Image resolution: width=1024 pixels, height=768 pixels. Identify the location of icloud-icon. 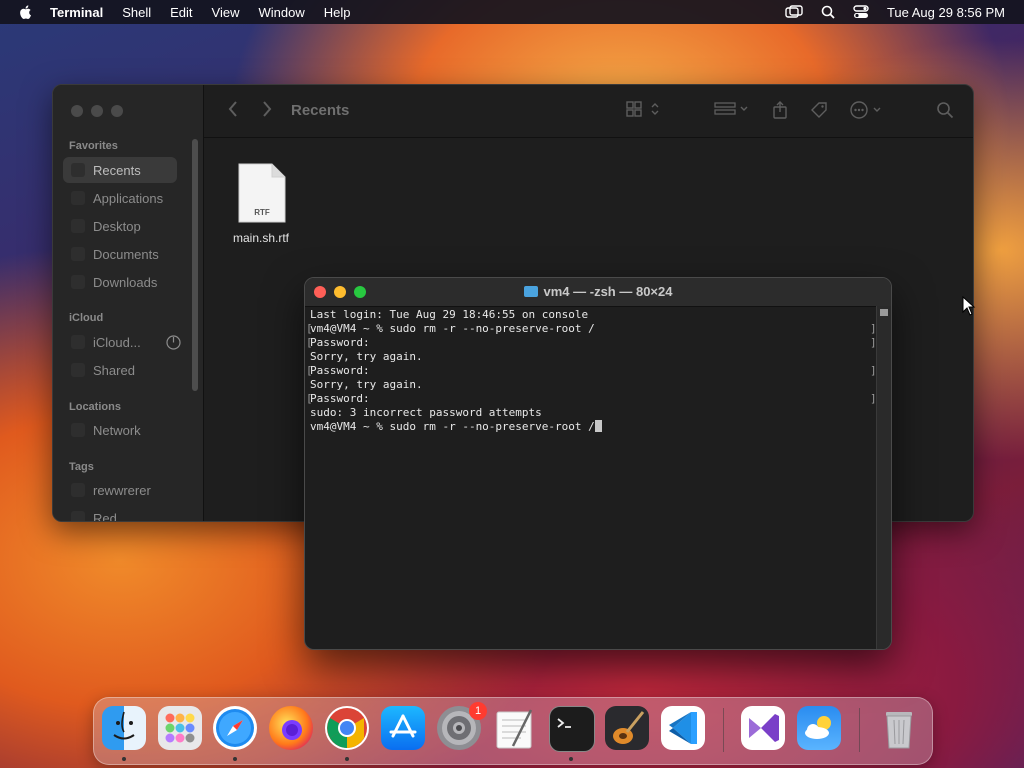
(78, 342).